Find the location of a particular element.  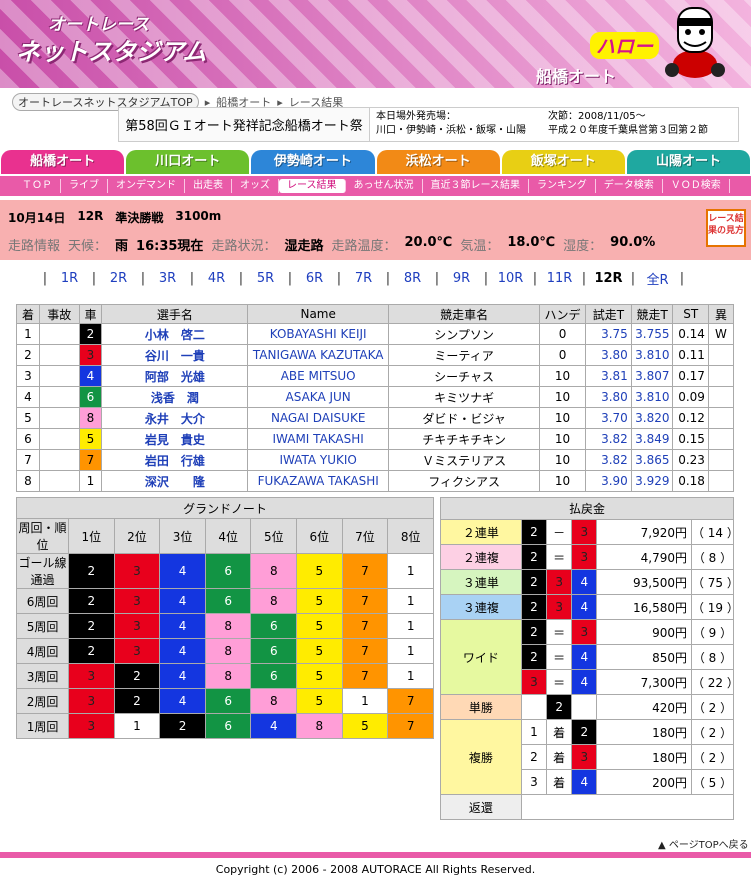

column-header: 着 is located at coordinates (28, 314).